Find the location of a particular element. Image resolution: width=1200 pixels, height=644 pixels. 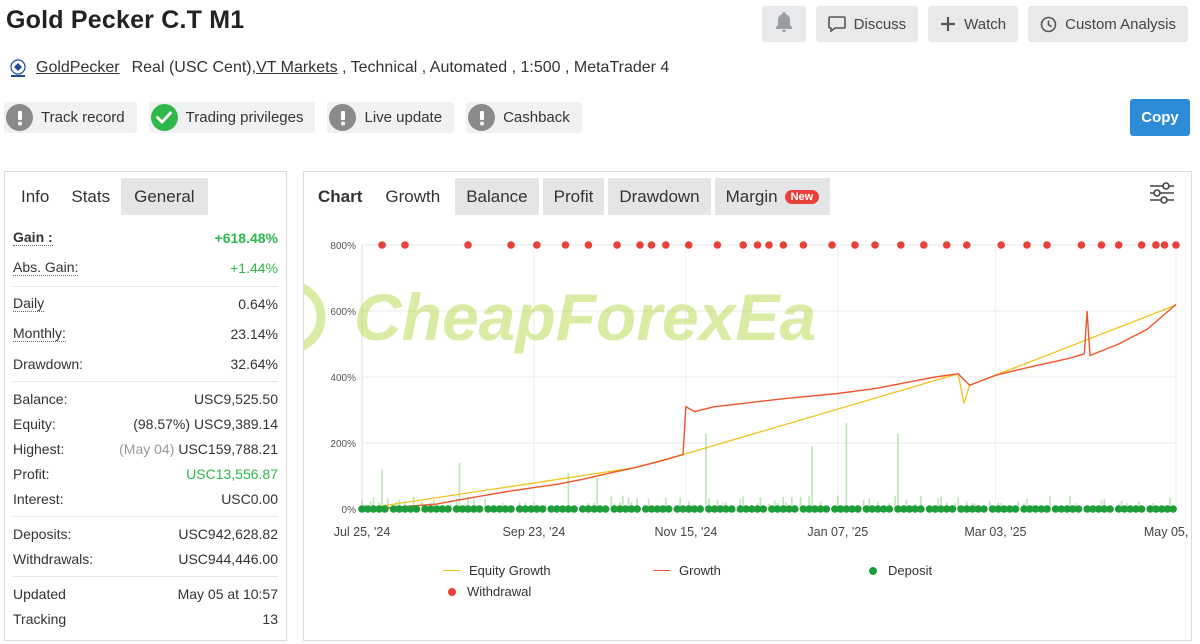

plus-icon is located at coordinates (948, 24).